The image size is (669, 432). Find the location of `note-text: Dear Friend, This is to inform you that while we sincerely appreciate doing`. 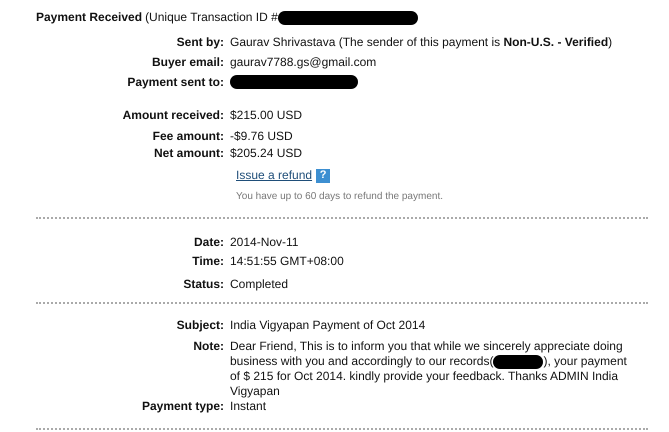

note-text: Dear Friend, This is to inform you that while we sincerely appreciate doing is located at coordinates (426, 346).